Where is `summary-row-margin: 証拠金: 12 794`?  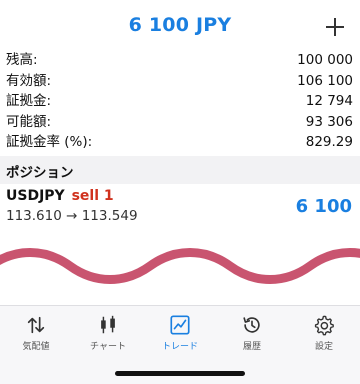 summary-row-margin: 証拠金: 12 794 is located at coordinates (180, 101).